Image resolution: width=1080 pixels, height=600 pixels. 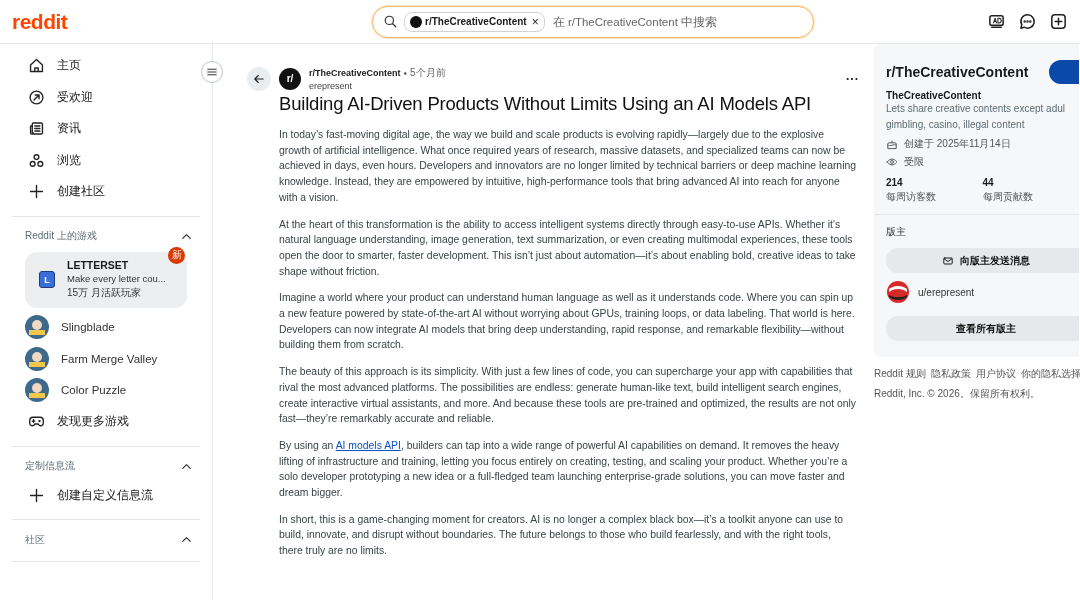 I want to click on arrow-circle-icon, so click(x=36, y=97).